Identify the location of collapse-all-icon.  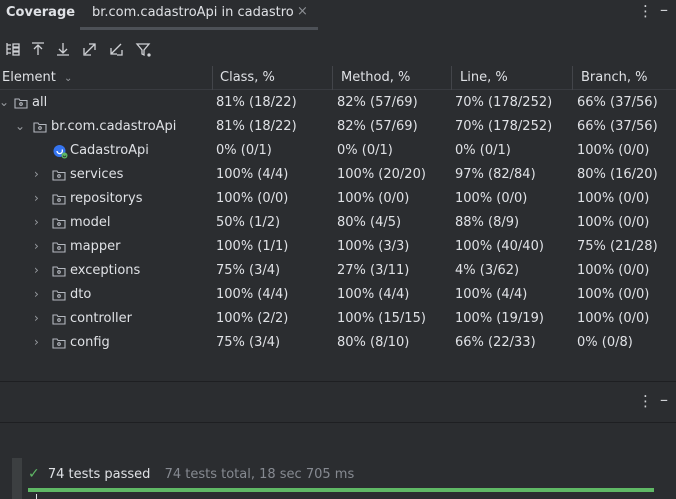
(63, 49).